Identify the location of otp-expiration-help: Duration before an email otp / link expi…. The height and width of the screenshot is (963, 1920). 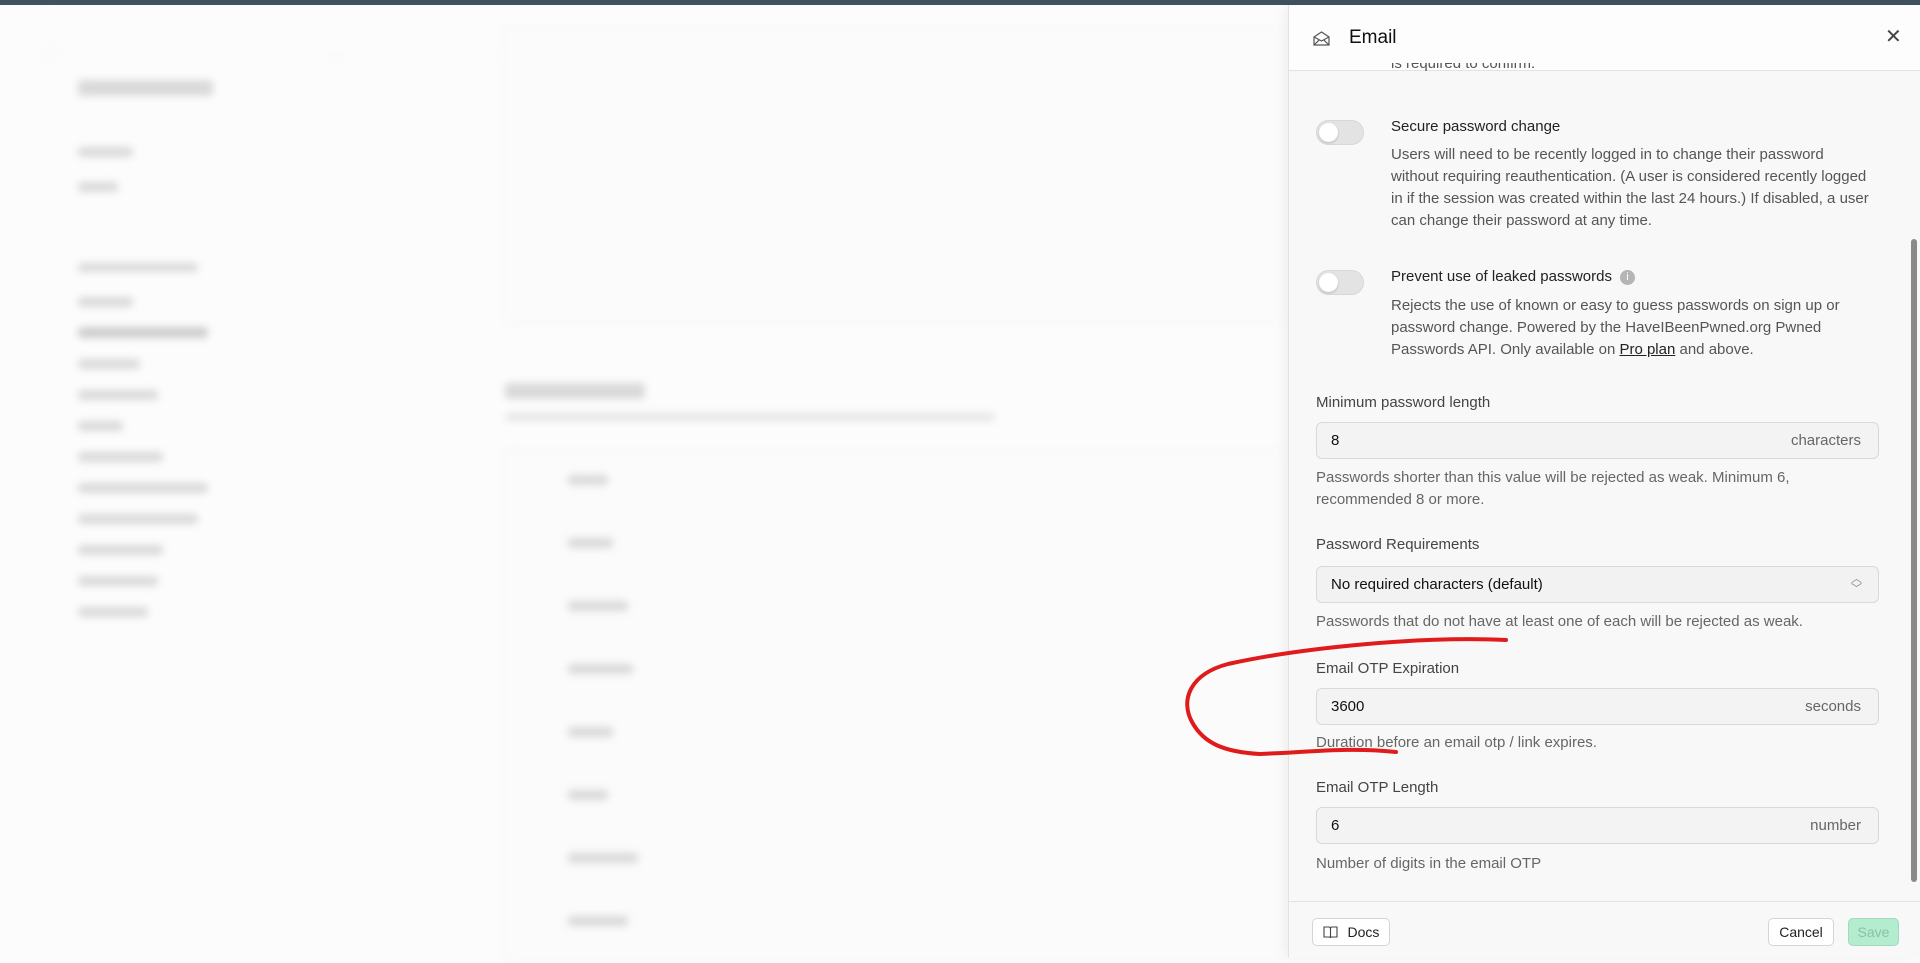
(1456, 742).